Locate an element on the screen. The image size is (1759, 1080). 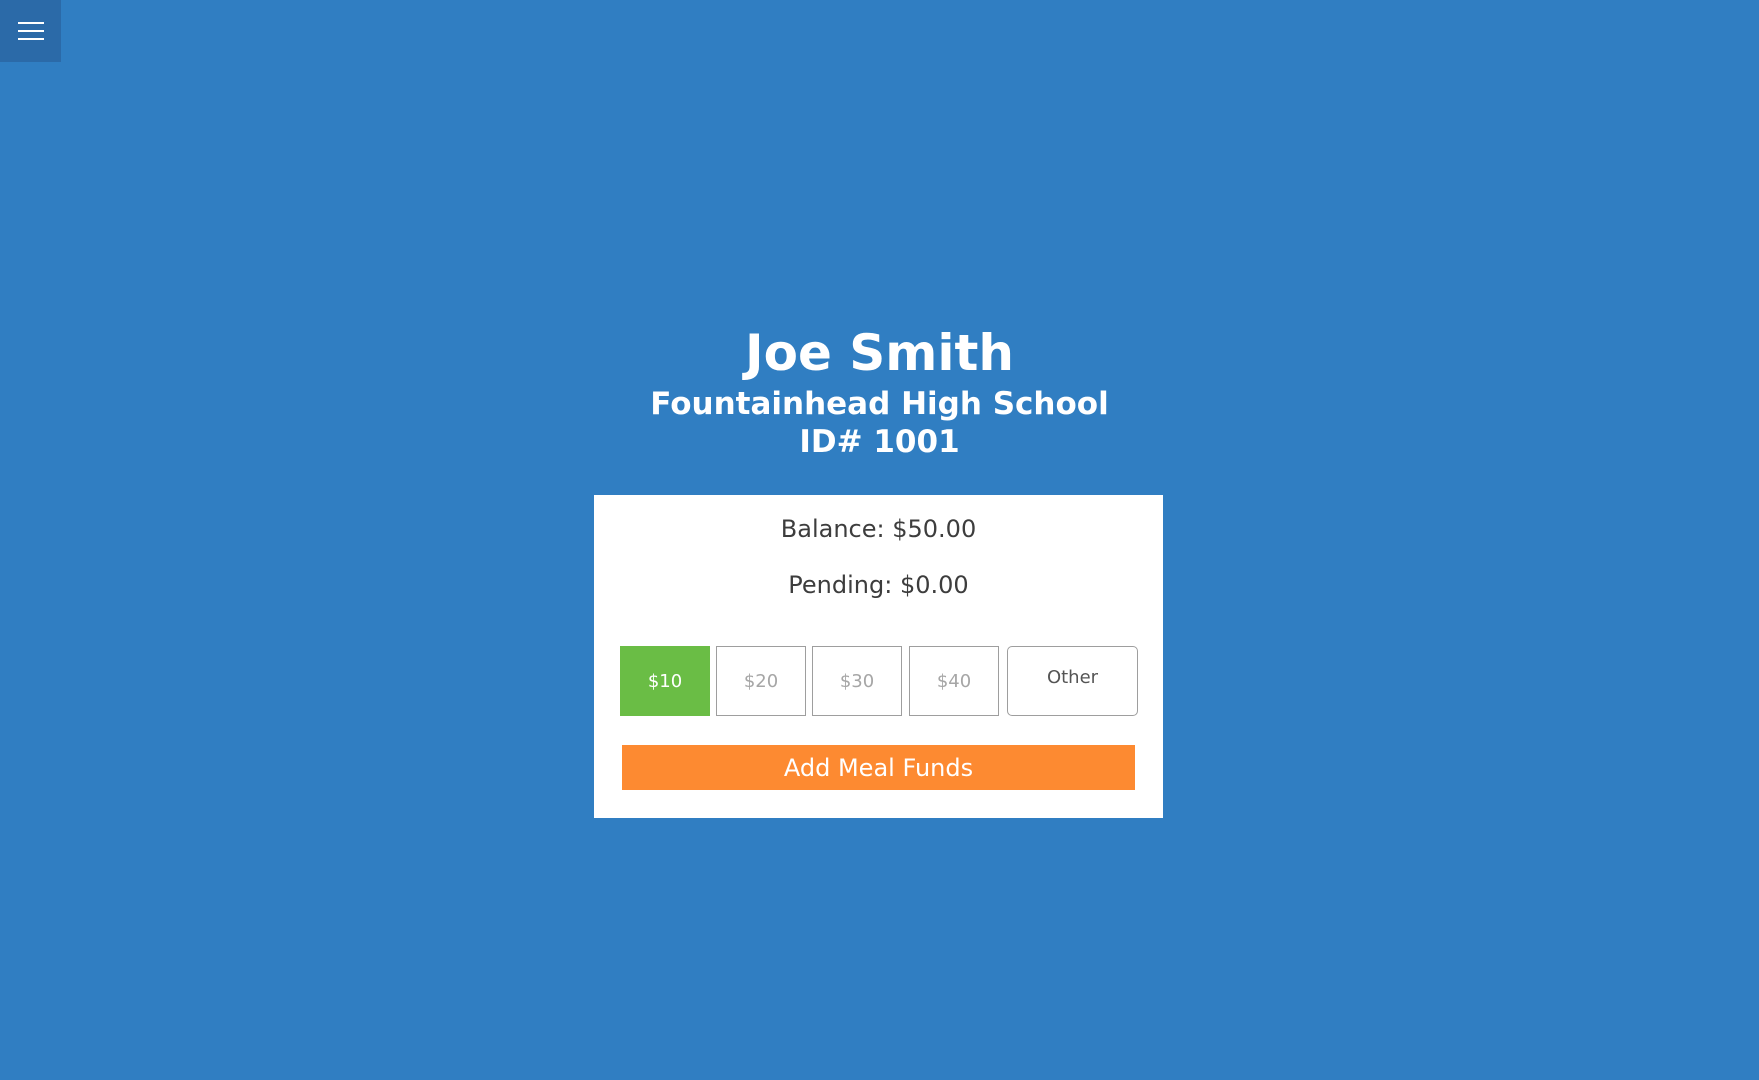
balance-line: Balance: $50.00 is located at coordinates (878, 529).